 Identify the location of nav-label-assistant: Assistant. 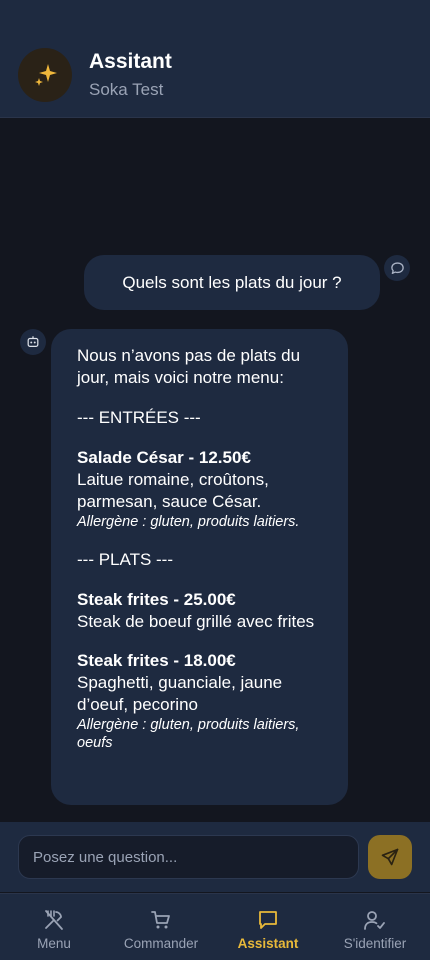
(268, 943).